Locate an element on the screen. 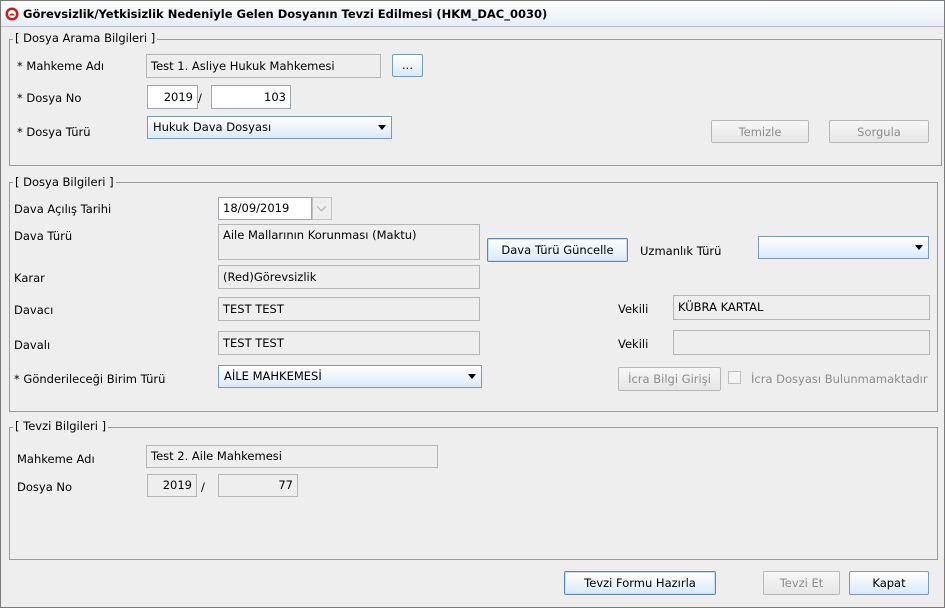  target-unit-value: AİLE MAHKEMESİ is located at coordinates (273, 376).